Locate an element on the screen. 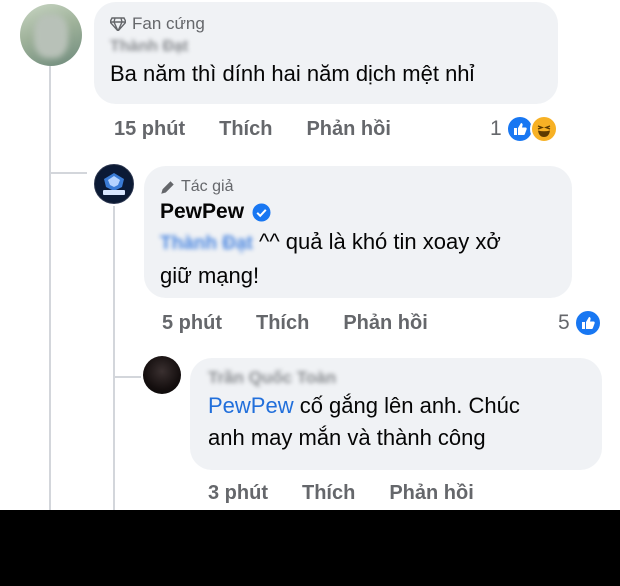 Image resolution: width=620 pixels, height=586 pixels. comment-text: Ba năm thì dính hai năm dịch mệt nhỉ is located at coordinates (292, 73).